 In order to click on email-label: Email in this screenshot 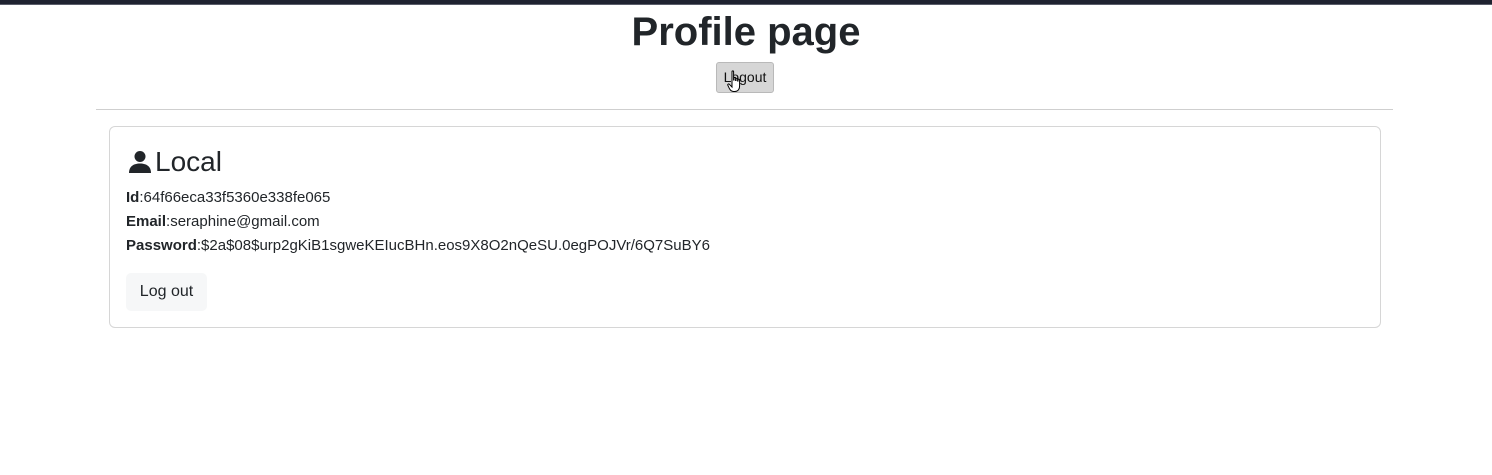, I will do `click(146, 221)`.